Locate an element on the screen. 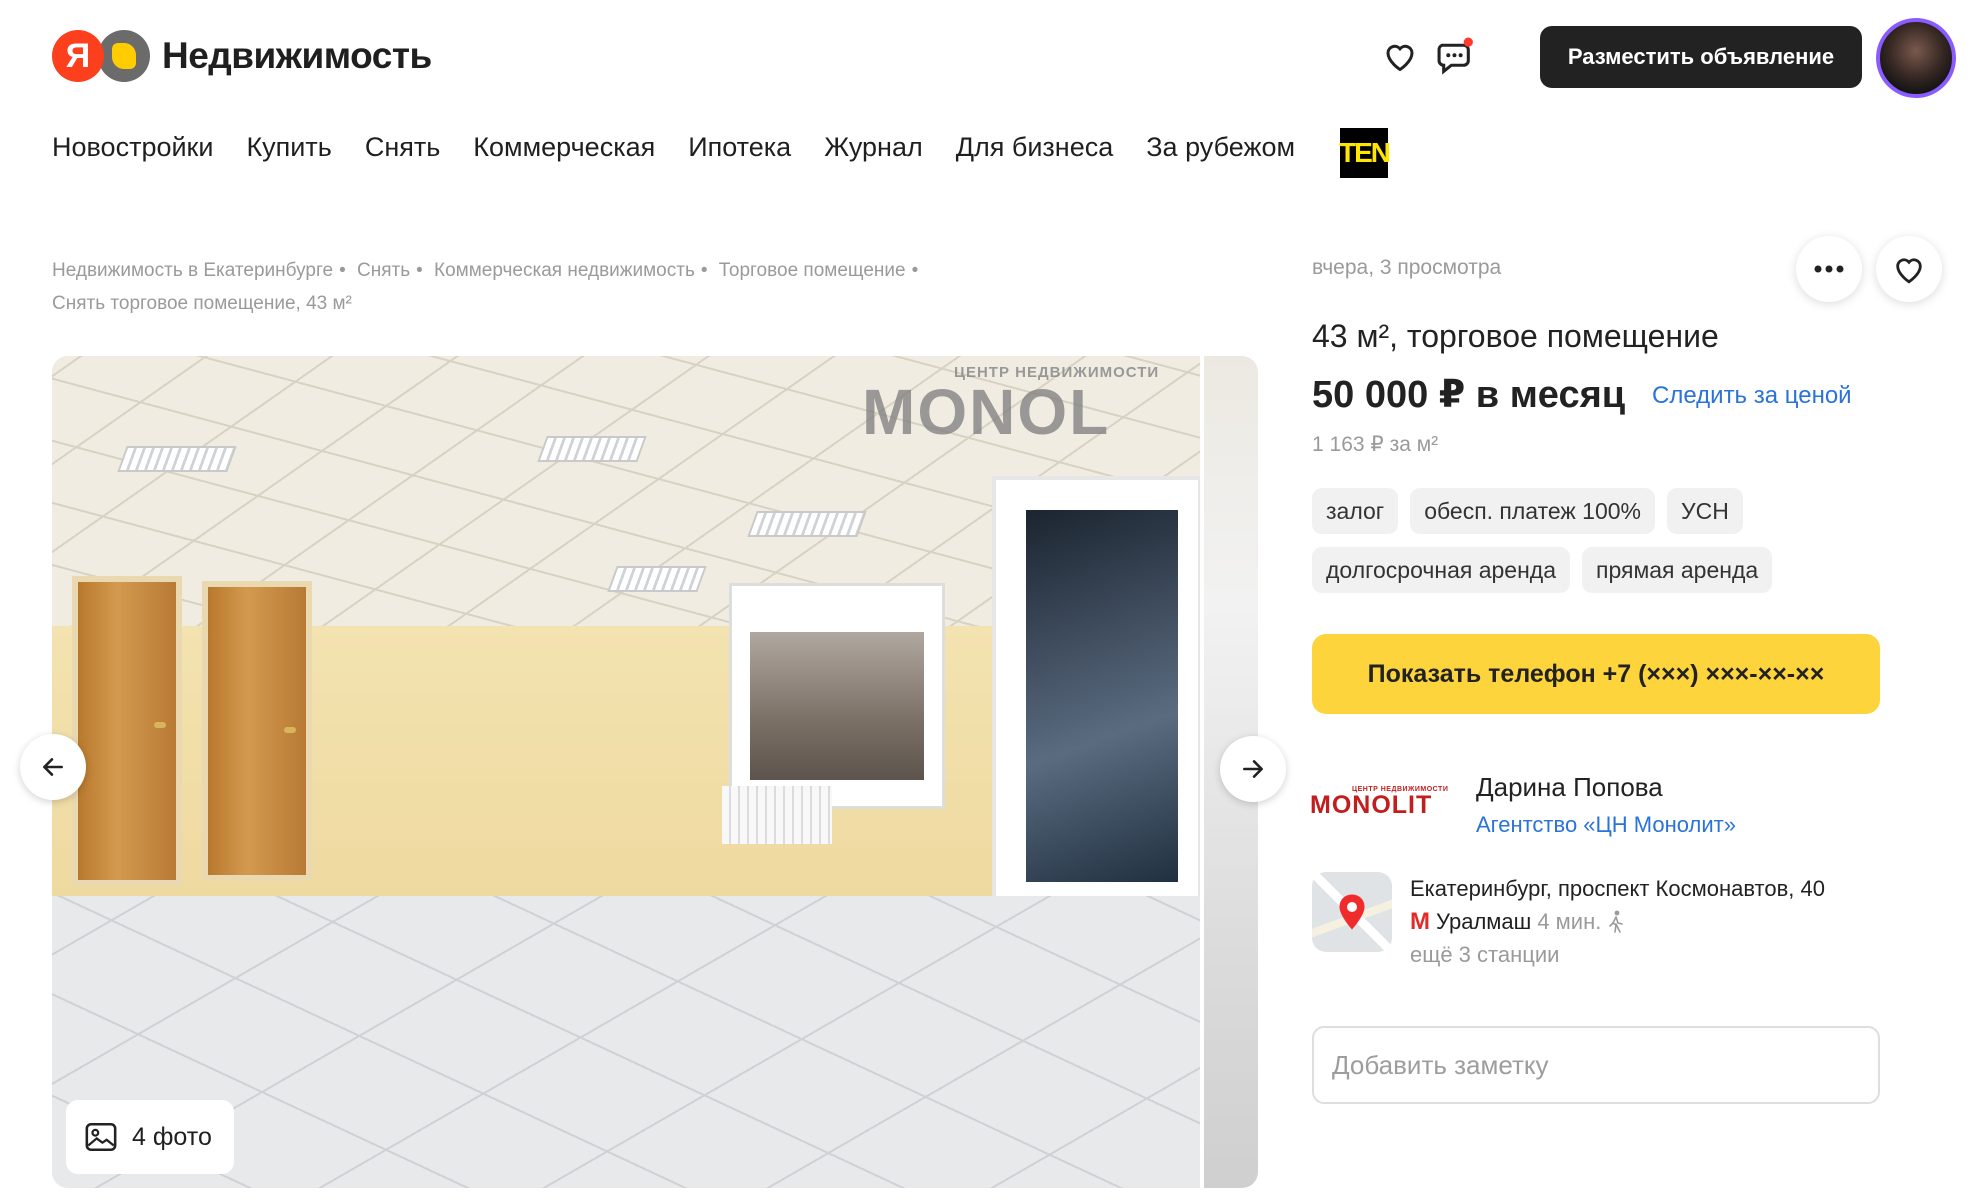  yandex-logo-icon: Я is located at coordinates (78, 56).